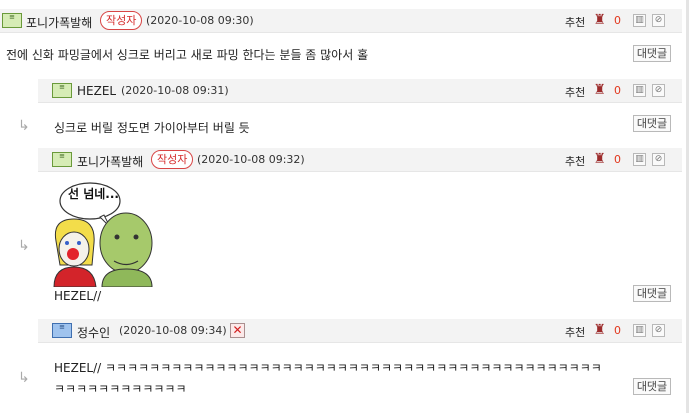 This screenshot has width=689, height=413. Describe the element at coordinates (200, 20) in the screenshot. I see `comment-date: (2020-10-08 09:30)` at that location.